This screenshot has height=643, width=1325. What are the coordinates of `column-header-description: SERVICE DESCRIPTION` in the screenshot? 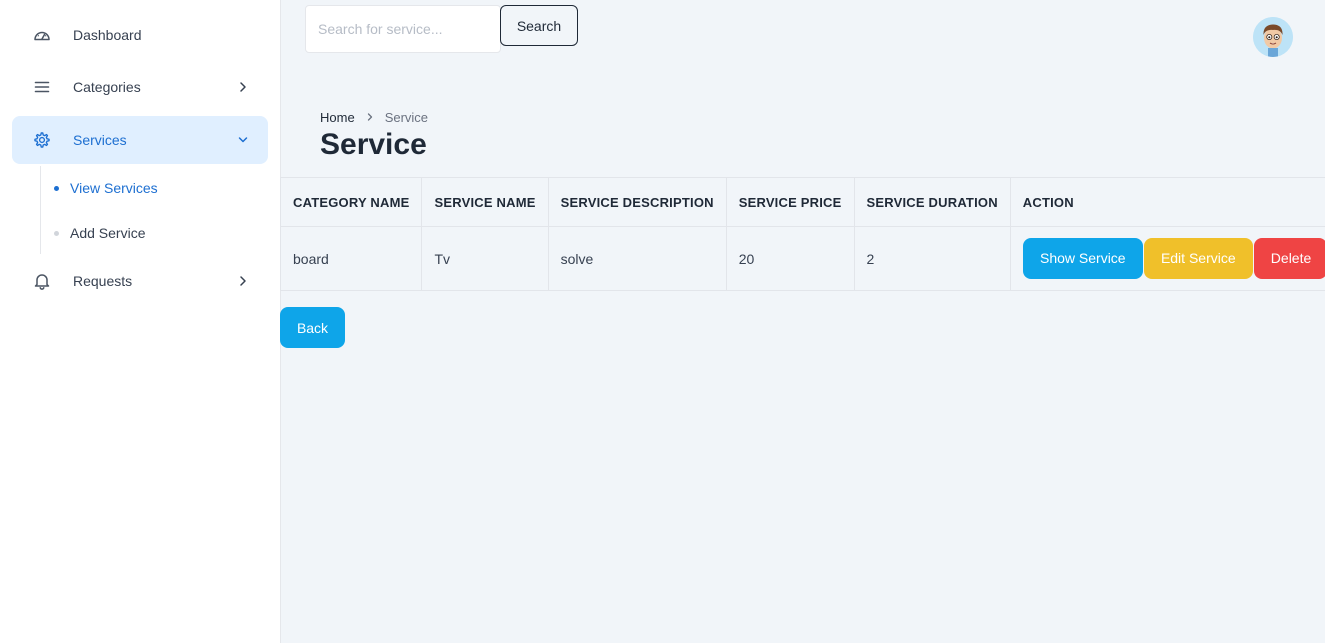 It's located at (637, 202).